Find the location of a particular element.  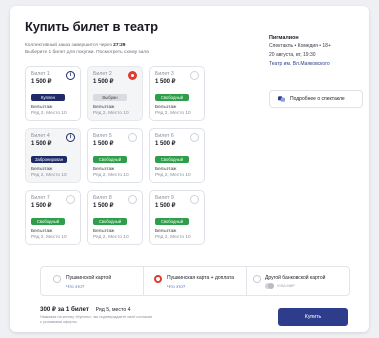

ticket-radio-selected is located at coordinates (132, 75).